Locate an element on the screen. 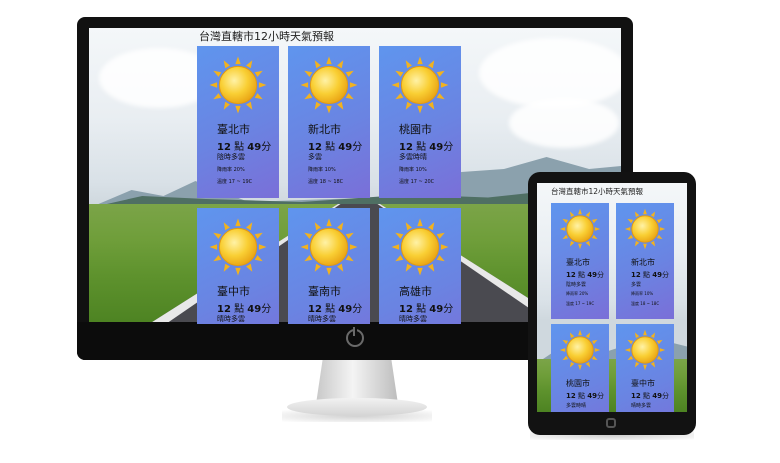  city-name: 高雄市 is located at coordinates (415, 291).